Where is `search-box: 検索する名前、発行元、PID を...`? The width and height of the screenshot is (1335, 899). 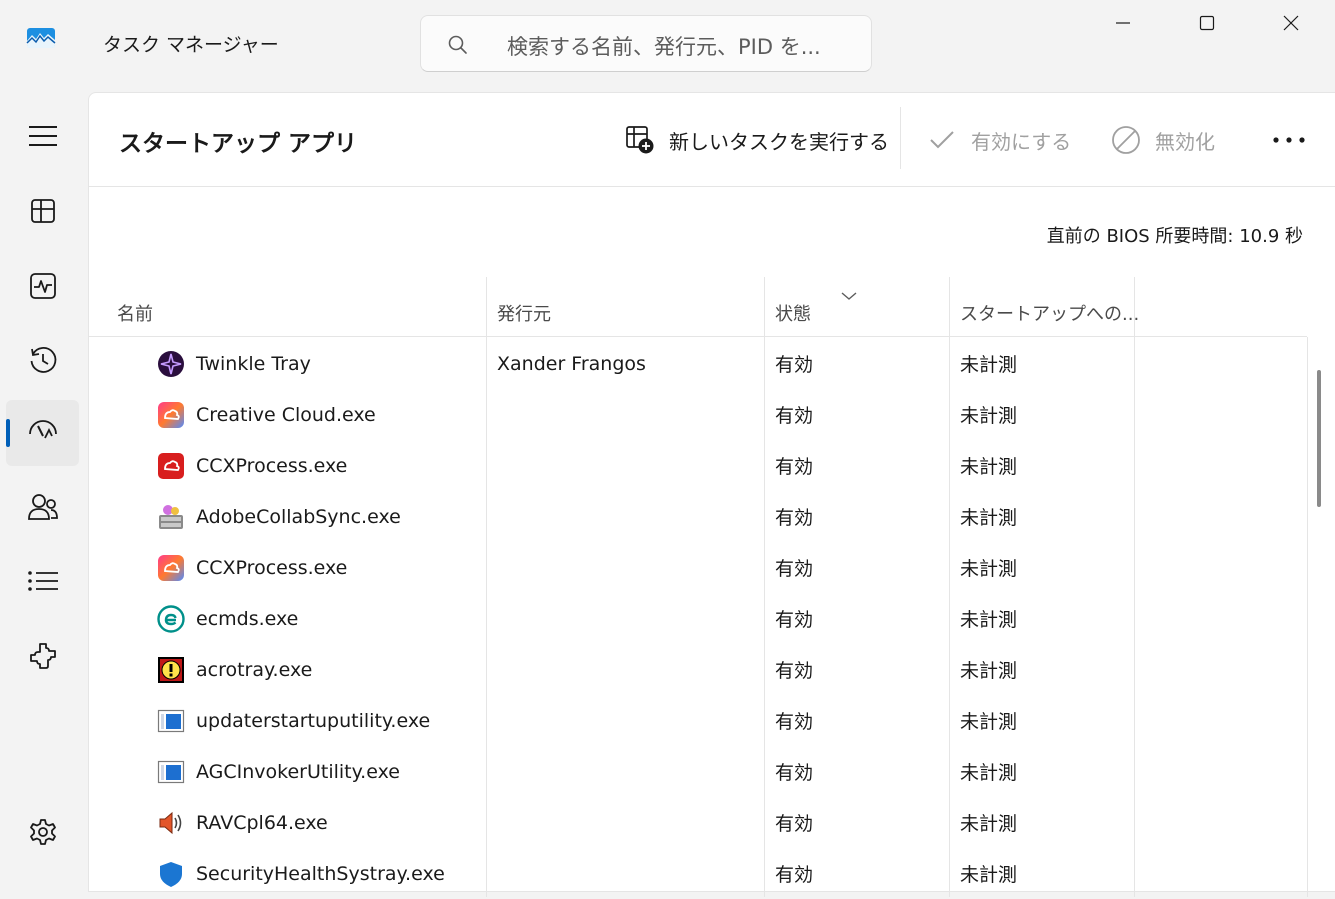
search-box: 検索する名前、発行元、PID を... is located at coordinates (646, 43).